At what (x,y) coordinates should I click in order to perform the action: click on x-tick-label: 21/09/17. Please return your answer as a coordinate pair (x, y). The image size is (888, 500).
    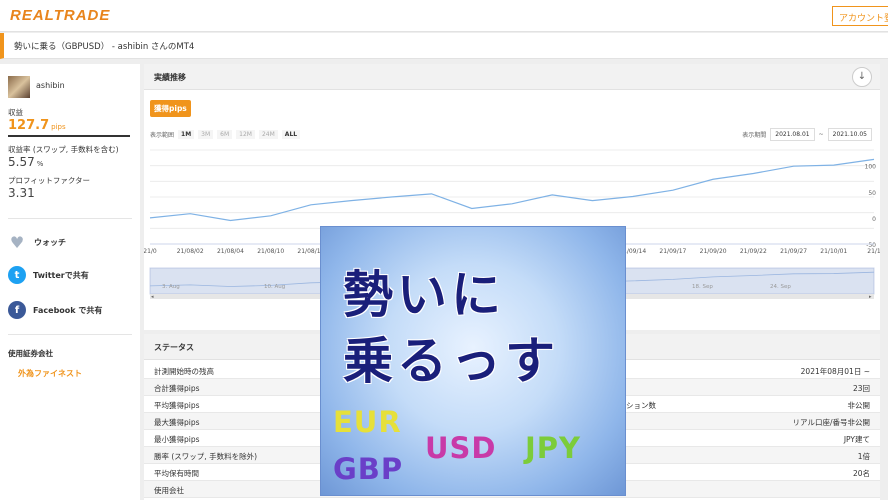
    Looking at the image, I should click on (672, 251).